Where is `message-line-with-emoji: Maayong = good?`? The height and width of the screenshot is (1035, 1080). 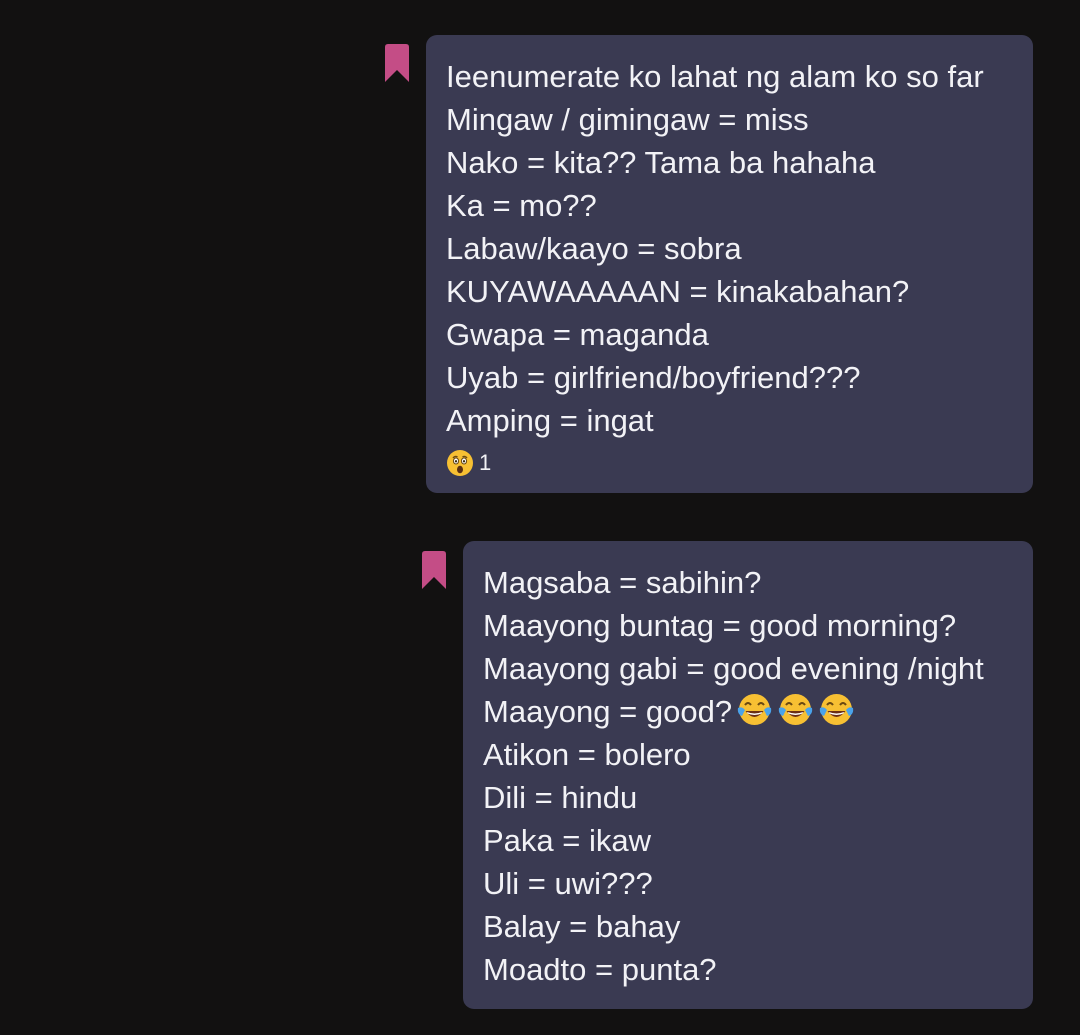 message-line-with-emoji: Maayong = good? is located at coordinates (753, 711).